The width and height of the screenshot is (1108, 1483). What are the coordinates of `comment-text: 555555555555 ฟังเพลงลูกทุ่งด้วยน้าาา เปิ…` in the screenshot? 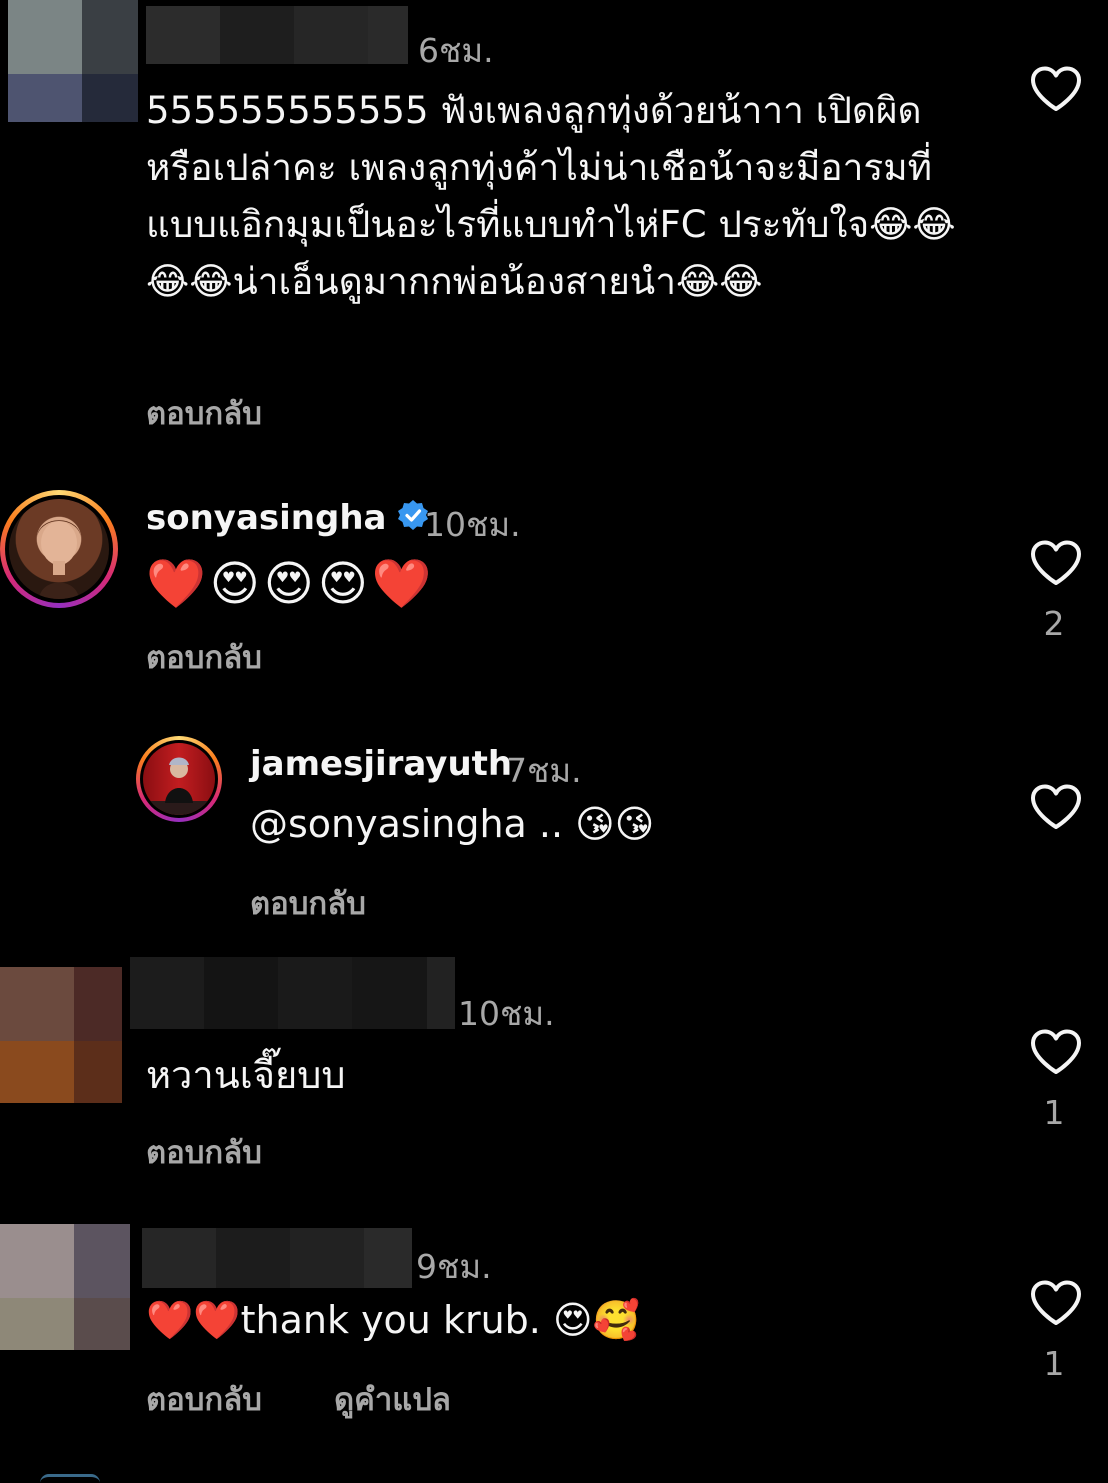 It's located at (551, 196).